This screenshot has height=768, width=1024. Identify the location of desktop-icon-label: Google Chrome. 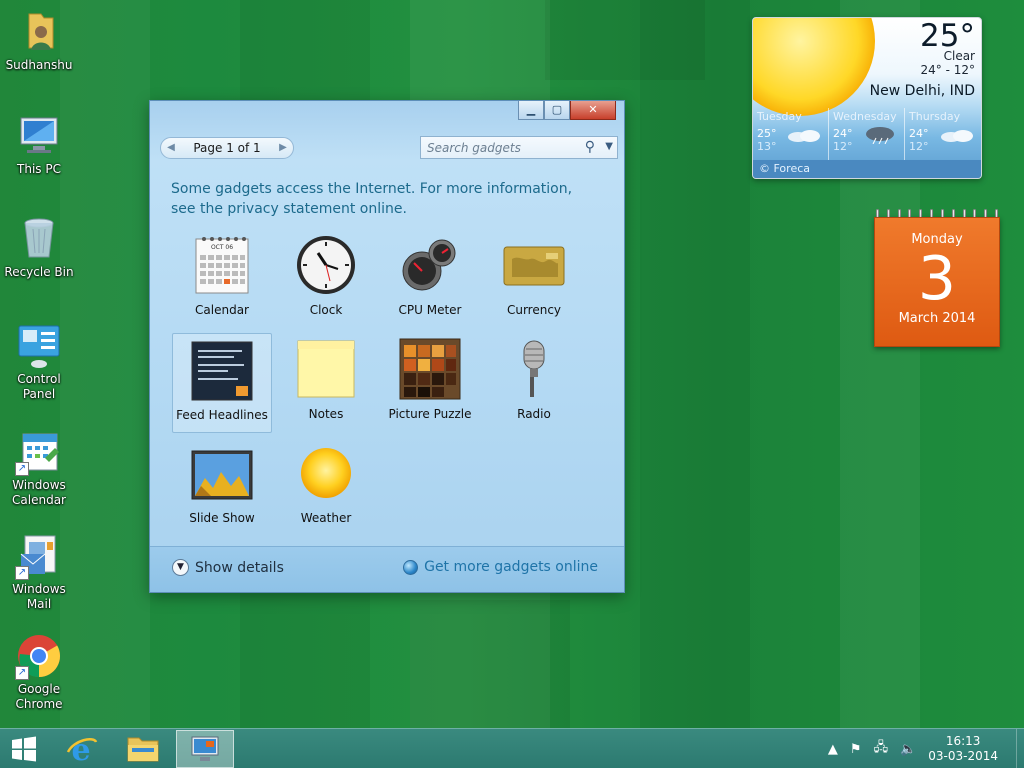
(39, 696).